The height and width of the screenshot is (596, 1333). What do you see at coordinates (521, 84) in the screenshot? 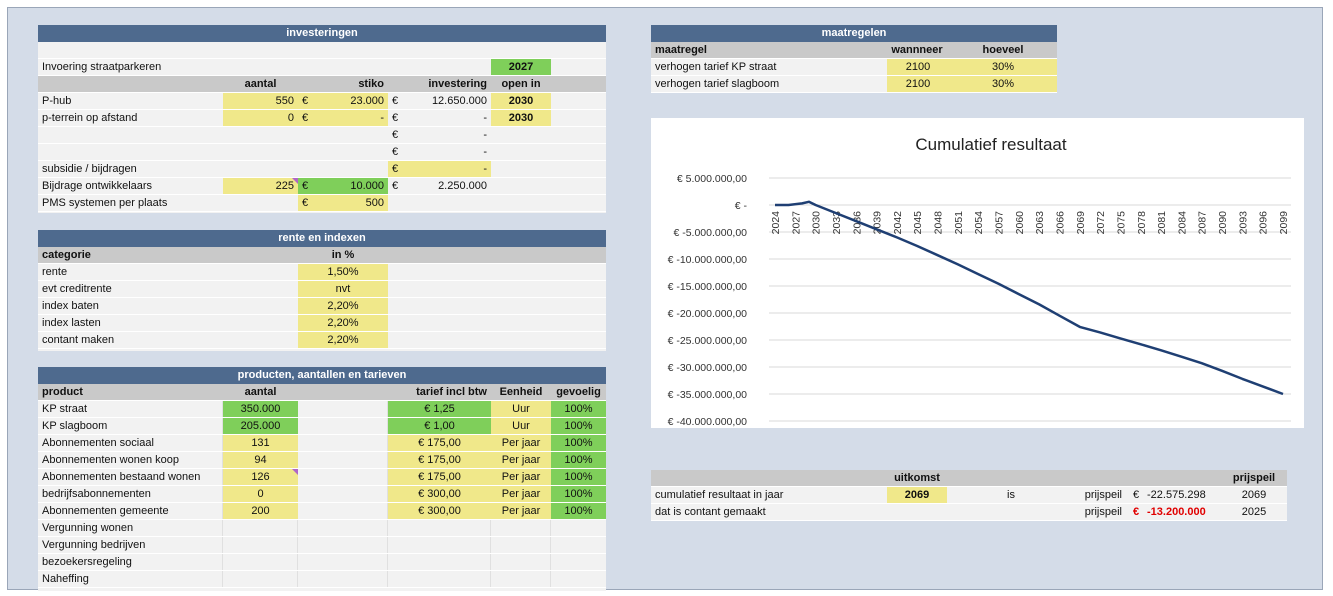
I see `col-open-in-header: open in` at bounding box center [521, 84].